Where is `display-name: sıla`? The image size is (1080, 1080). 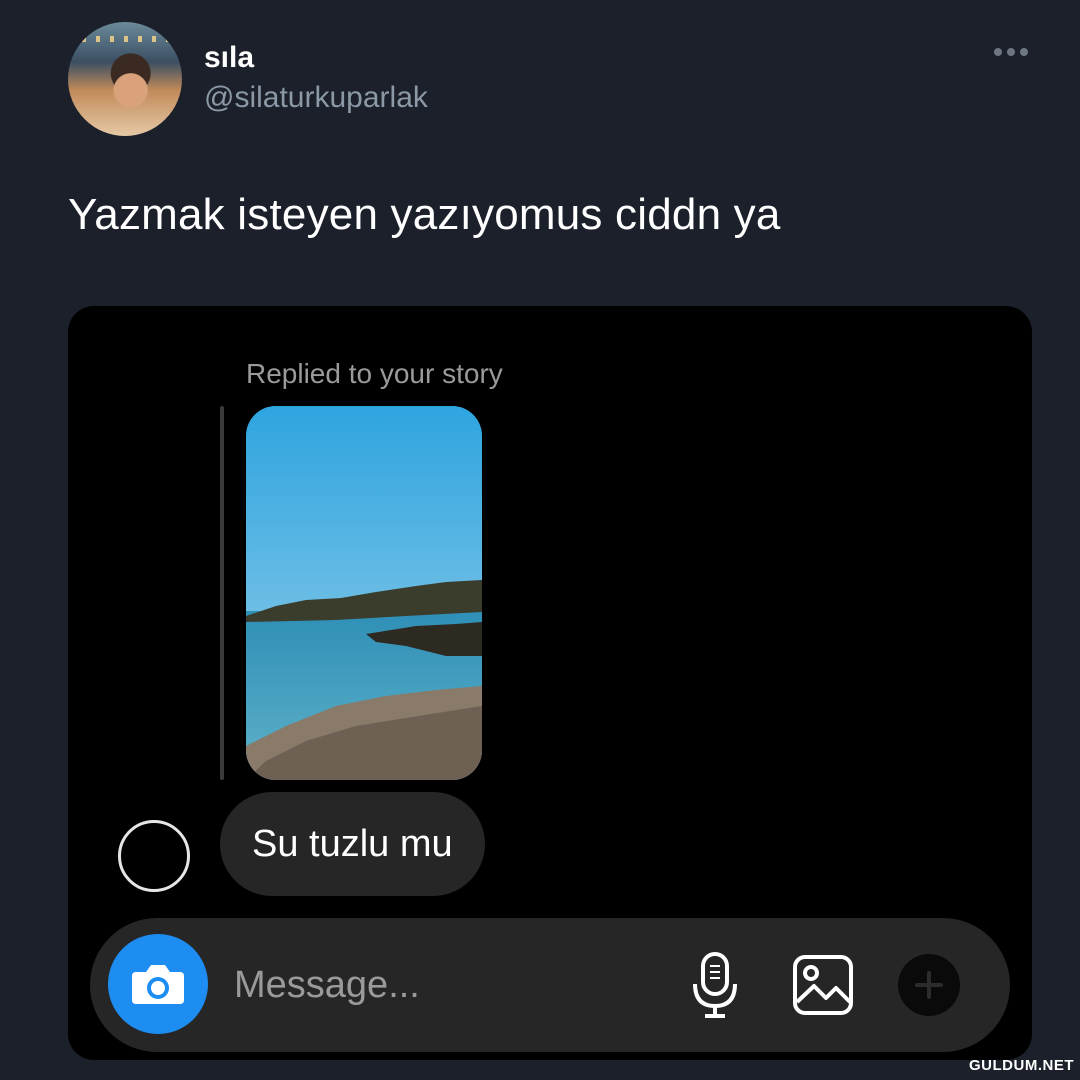 display-name: sıla is located at coordinates (316, 58).